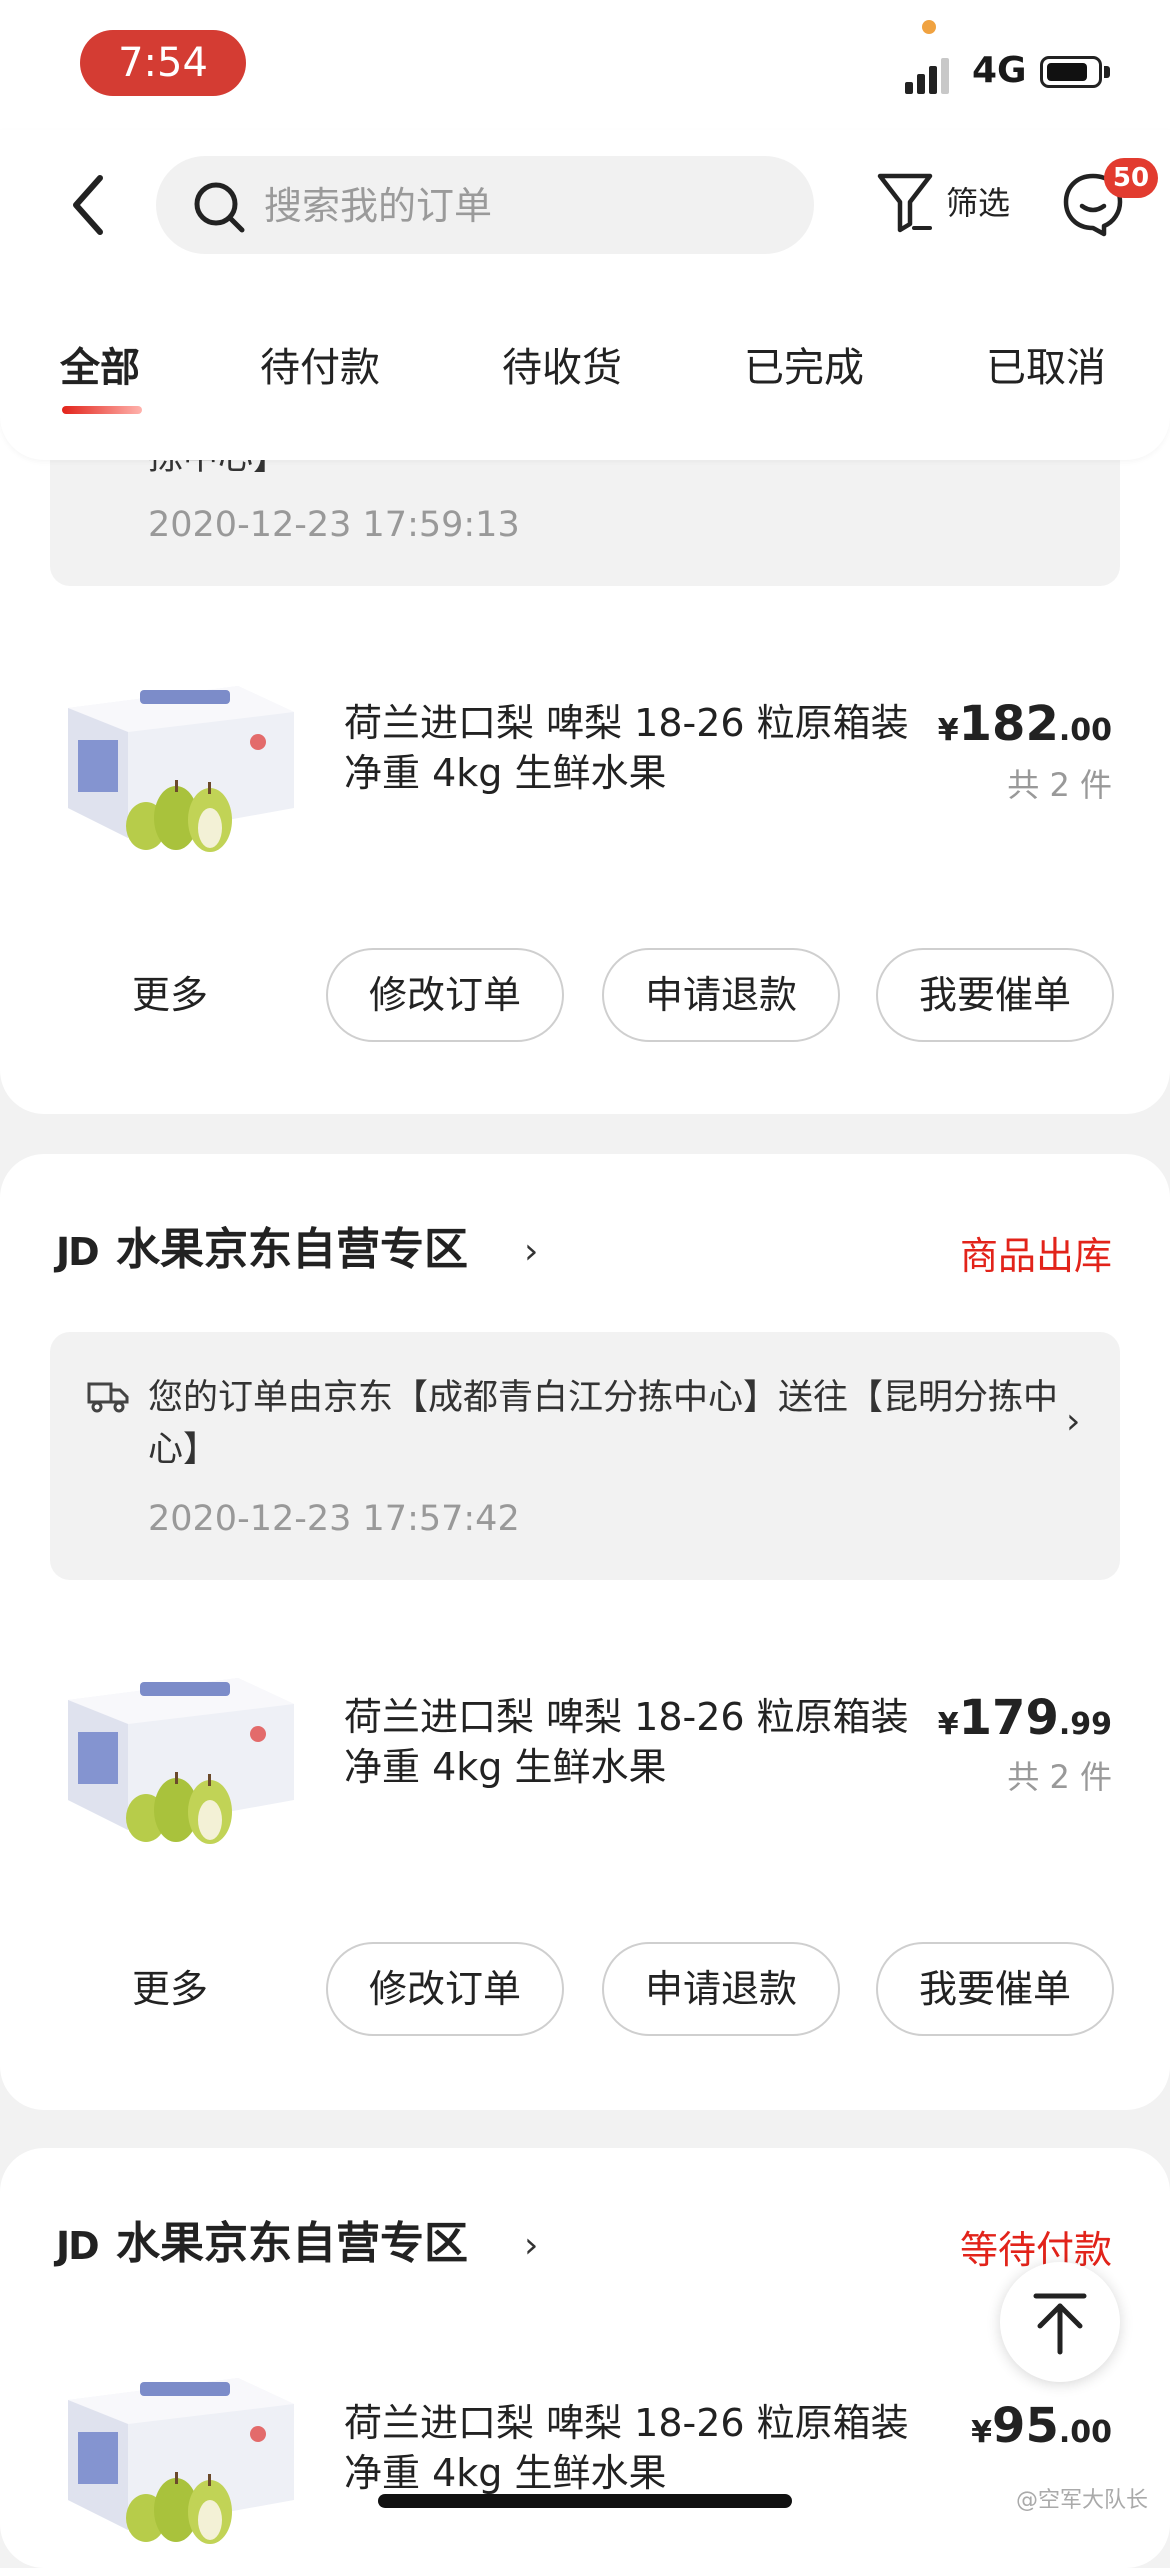 Image resolution: width=1170 pixels, height=2568 pixels. Describe the element at coordinates (978, 203) in the screenshot. I see `filter-label: 筛选` at that location.